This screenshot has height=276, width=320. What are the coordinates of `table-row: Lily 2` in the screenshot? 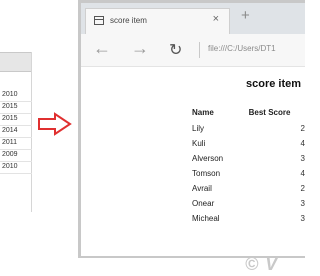 It's located at (248, 128).